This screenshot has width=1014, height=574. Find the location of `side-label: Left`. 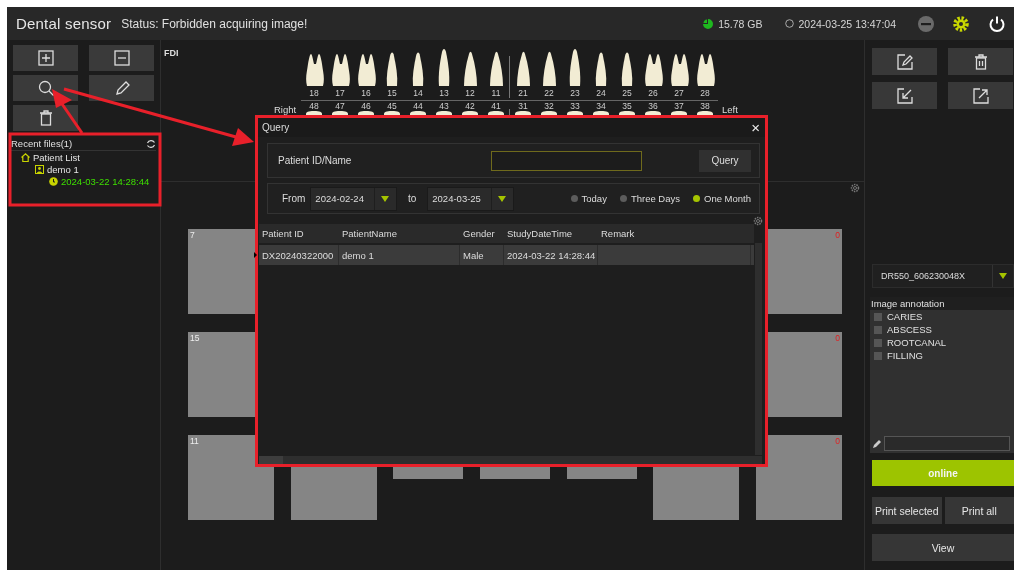

side-label: Left is located at coordinates (730, 109).